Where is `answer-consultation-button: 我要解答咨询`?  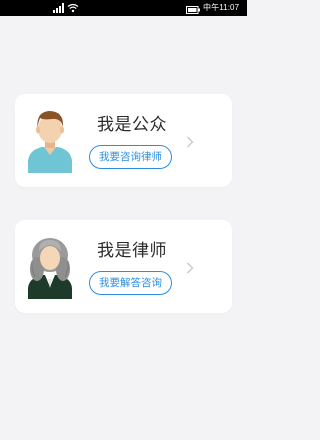
answer-consultation-button: 我要解答咨询 is located at coordinates (130, 283).